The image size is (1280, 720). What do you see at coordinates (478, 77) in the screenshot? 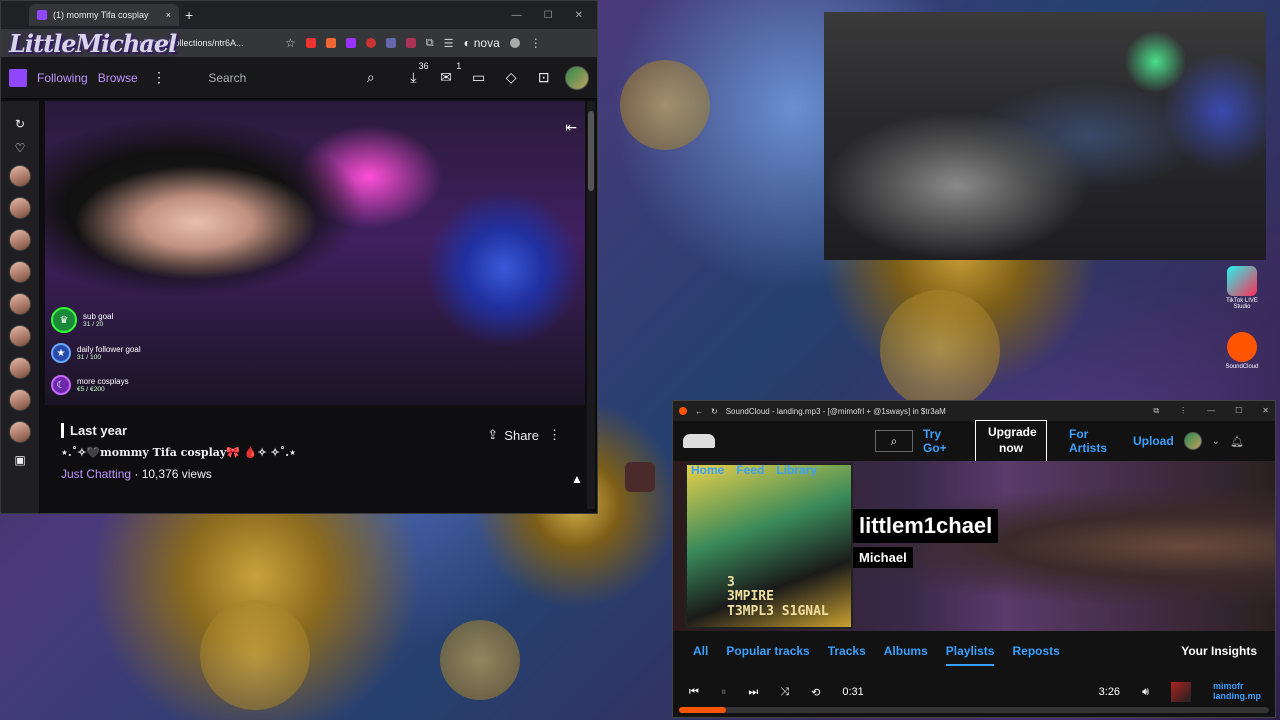
I see `whispers-icon: ▭` at bounding box center [478, 77].